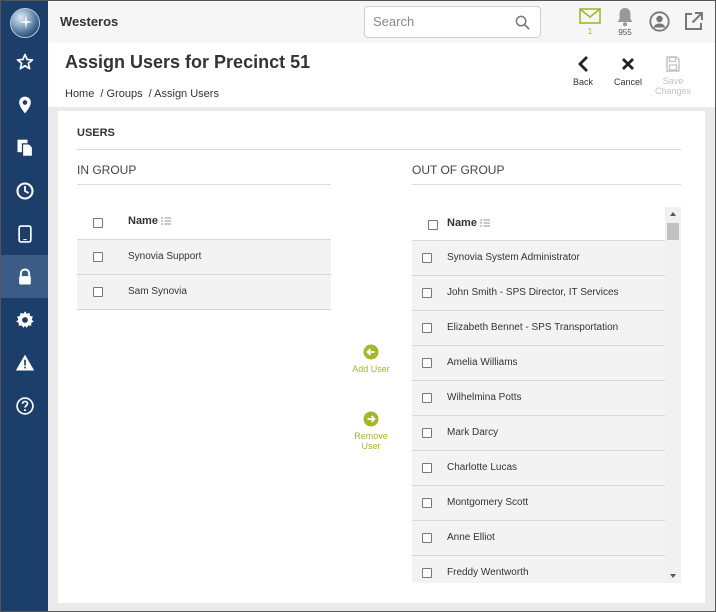 Image resolution: width=716 pixels, height=612 pixels. Describe the element at coordinates (204, 292) in the screenshot. I see `table-row: Sam Synovia` at that location.